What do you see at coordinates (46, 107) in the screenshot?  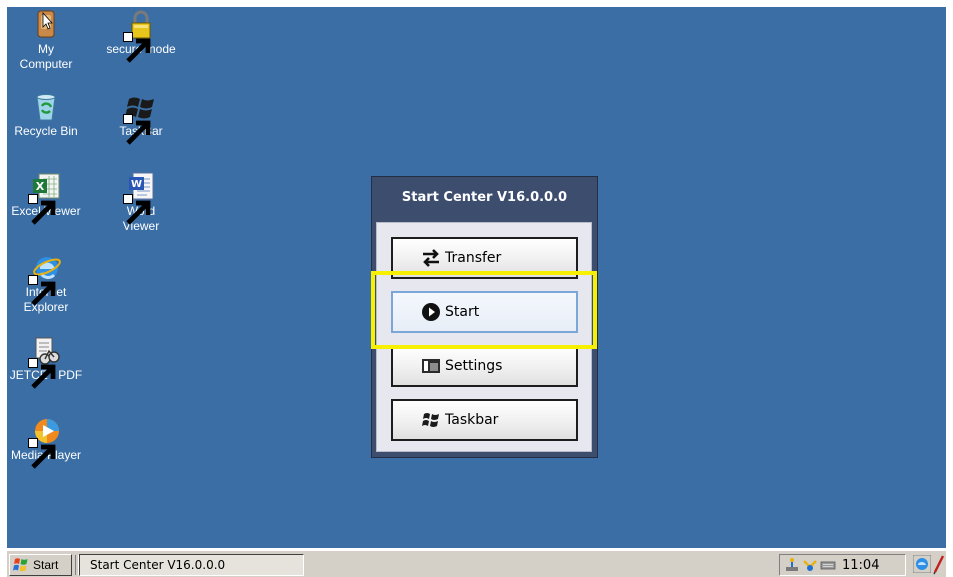 I see `recycle-bin-icon` at bounding box center [46, 107].